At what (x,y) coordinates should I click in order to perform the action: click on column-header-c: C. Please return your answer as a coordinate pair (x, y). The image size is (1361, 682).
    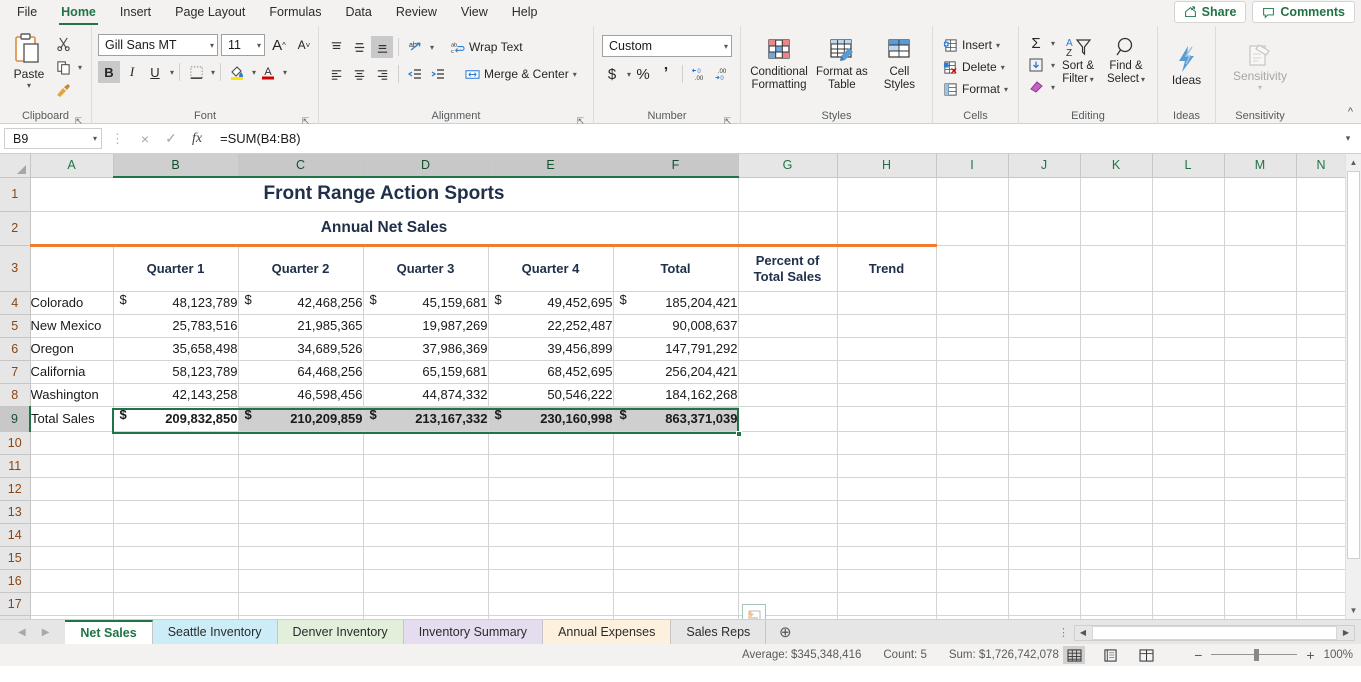
    Looking at the image, I should click on (301, 166).